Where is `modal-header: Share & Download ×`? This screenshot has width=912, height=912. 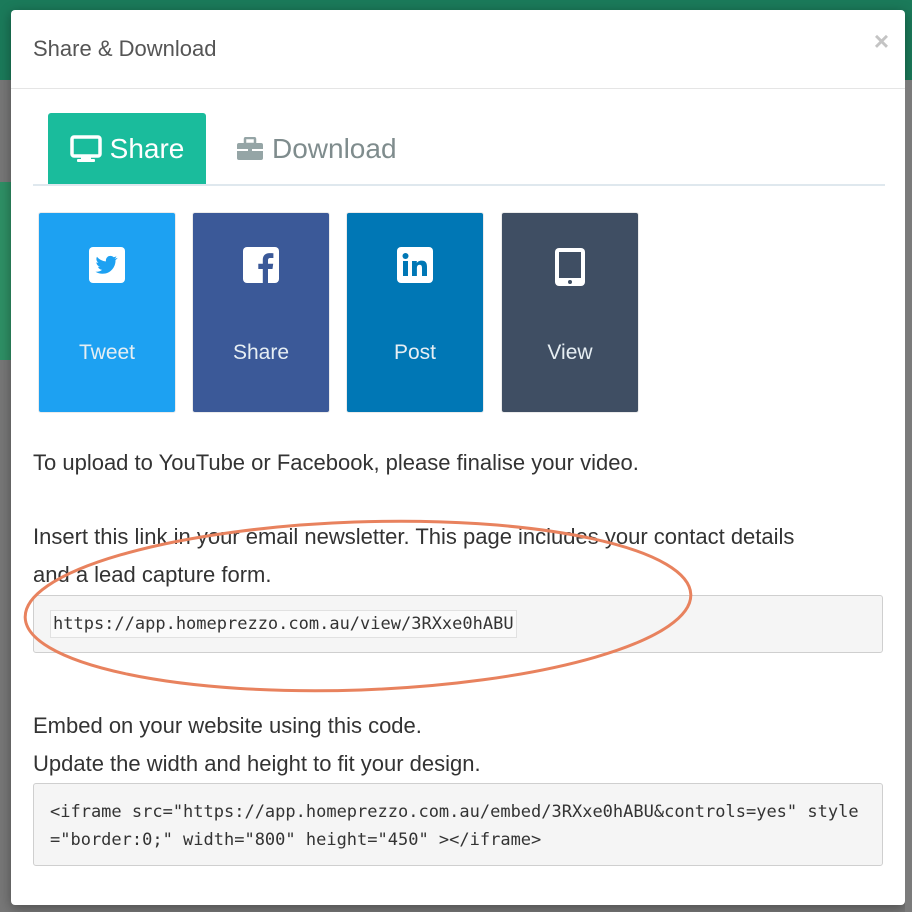
modal-header: Share & Download × is located at coordinates (458, 49).